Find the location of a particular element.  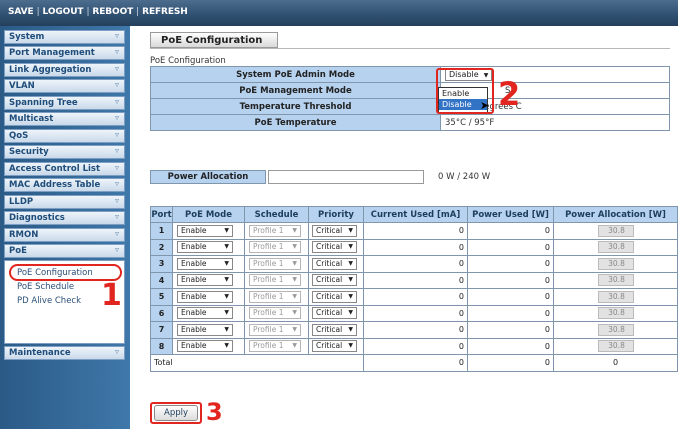

tab-poe-configuration: PoE Configuration is located at coordinates (214, 40).